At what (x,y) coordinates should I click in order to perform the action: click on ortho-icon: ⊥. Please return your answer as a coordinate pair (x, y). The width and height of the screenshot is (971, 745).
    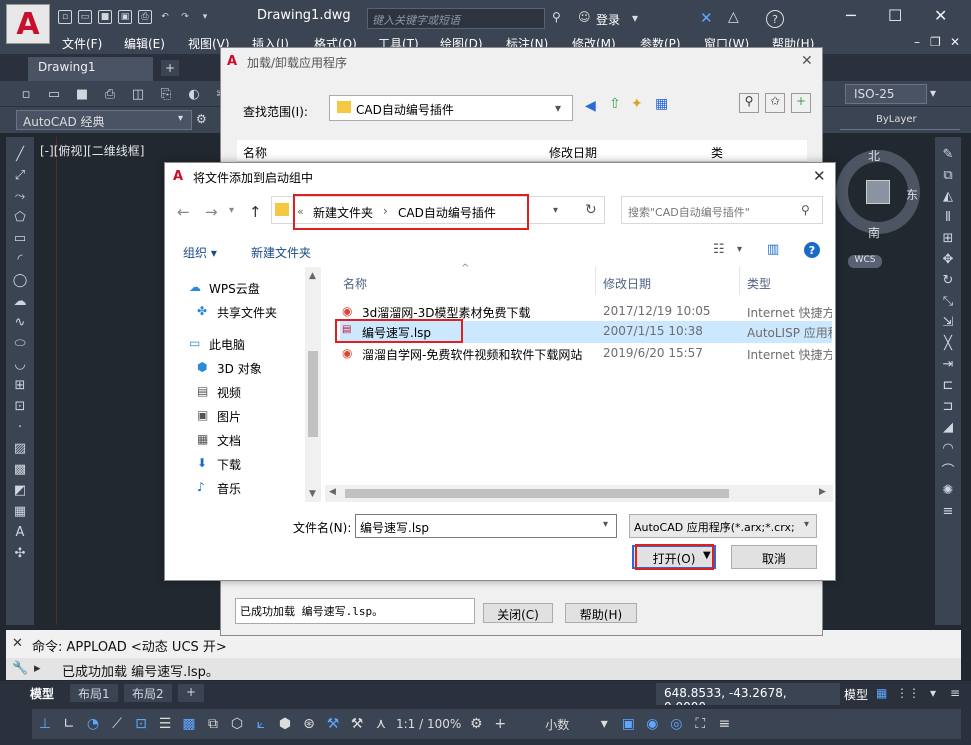
    Looking at the image, I should click on (45, 724).